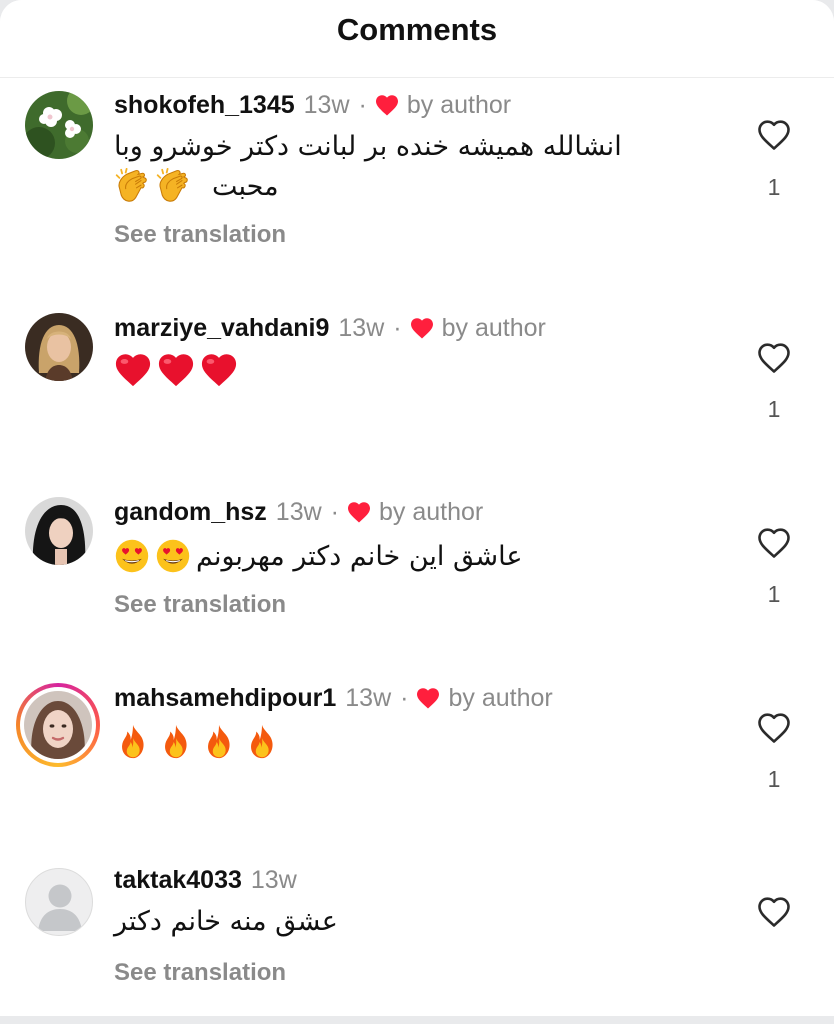  Describe the element at coordinates (330, 328) in the screenshot. I see `comment-meta: marziye_vahdani9 13w · by author` at that location.